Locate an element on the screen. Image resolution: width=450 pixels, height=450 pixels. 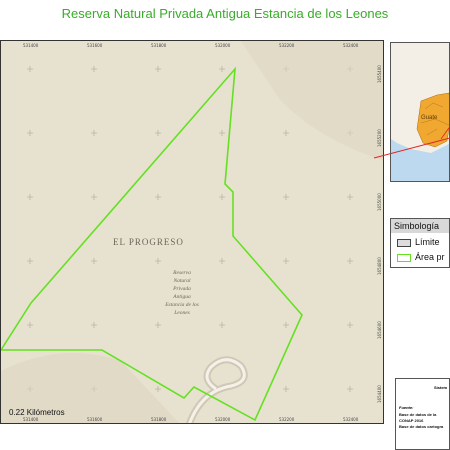
coord-right-1: 1655200 is located at coordinates (379, 138).